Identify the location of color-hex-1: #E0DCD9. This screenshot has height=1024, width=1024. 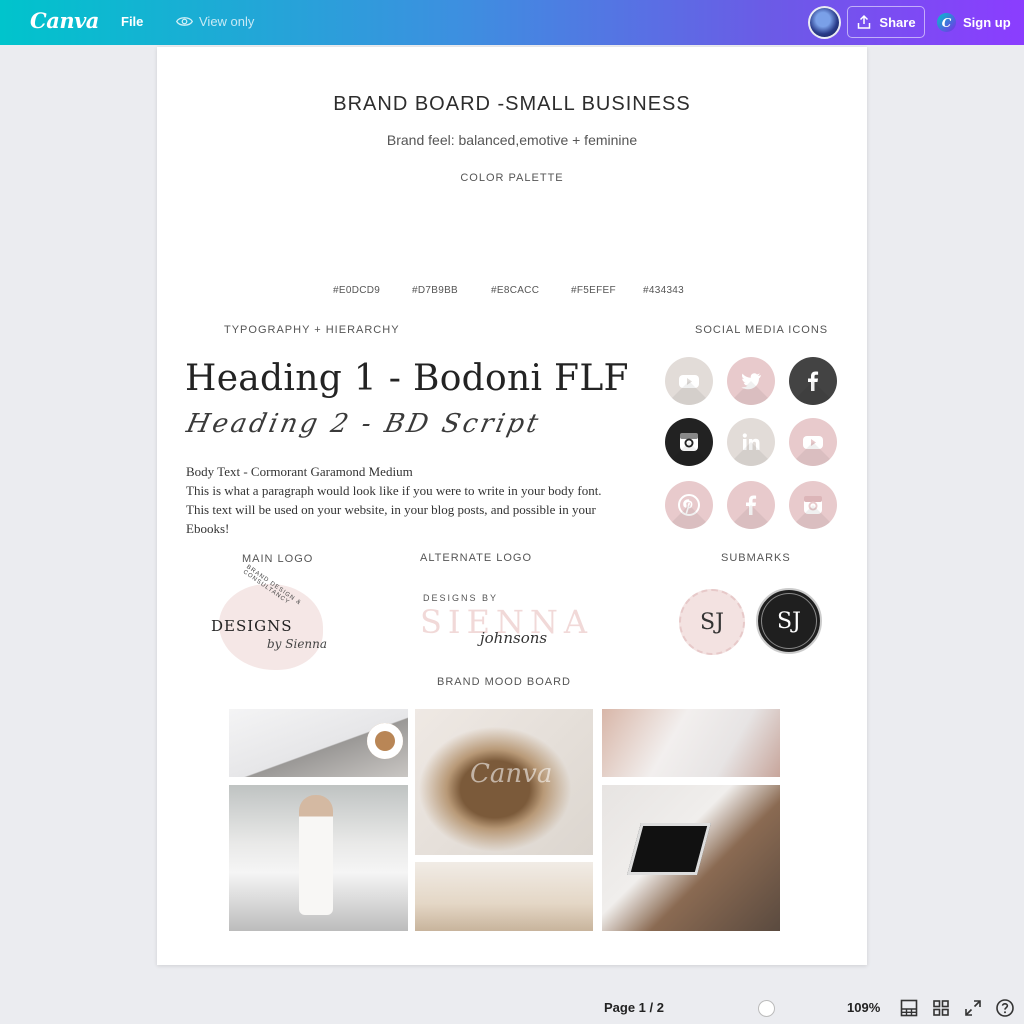
(357, 290).